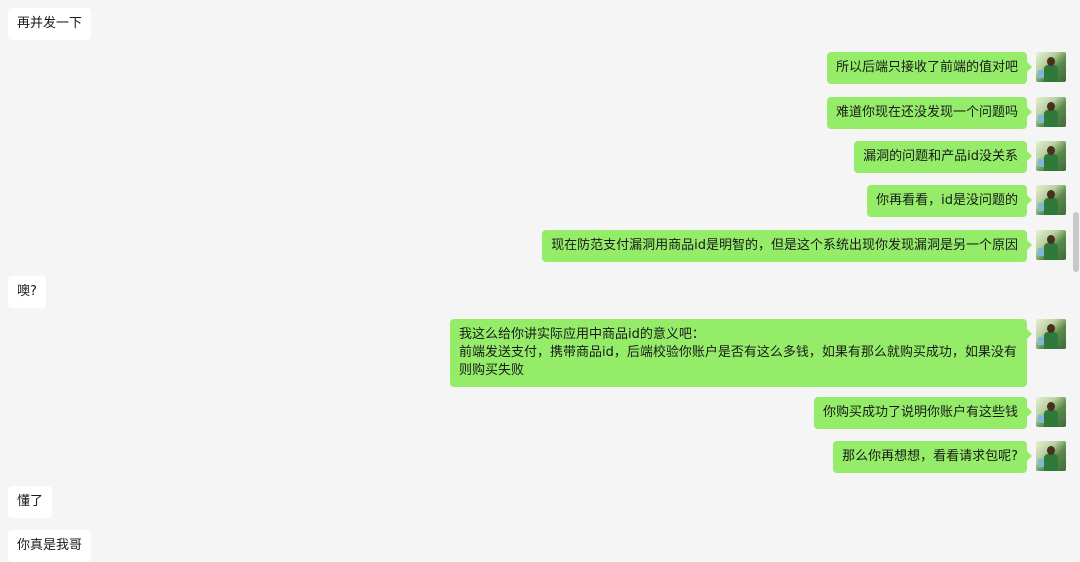 The width and height of the screenshot is (1080, 562). I want to click on message-row: 那么你再想想，看看请求包呢?, so click(533, 457).